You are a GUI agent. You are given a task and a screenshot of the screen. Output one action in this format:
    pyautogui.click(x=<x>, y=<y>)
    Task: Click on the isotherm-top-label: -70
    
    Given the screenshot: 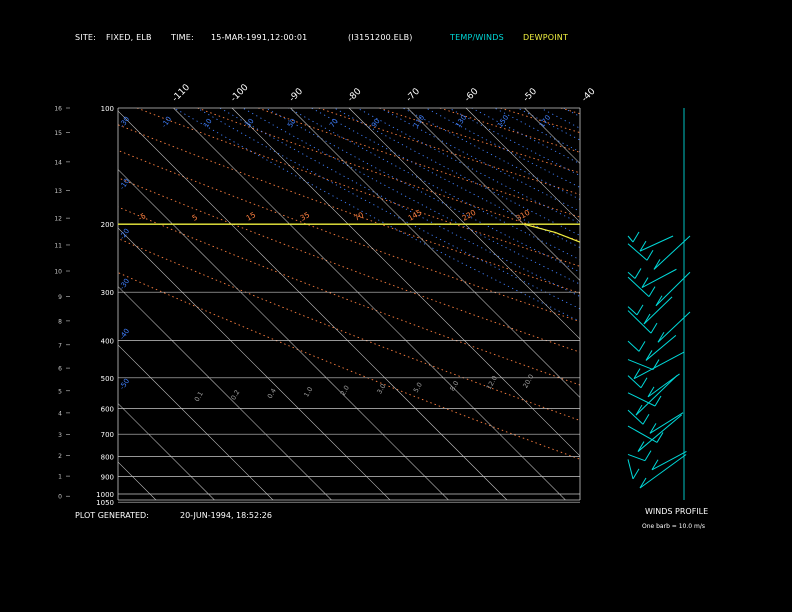 What is the action you would take?
    pyautogui.click(x=414, y=95)
    